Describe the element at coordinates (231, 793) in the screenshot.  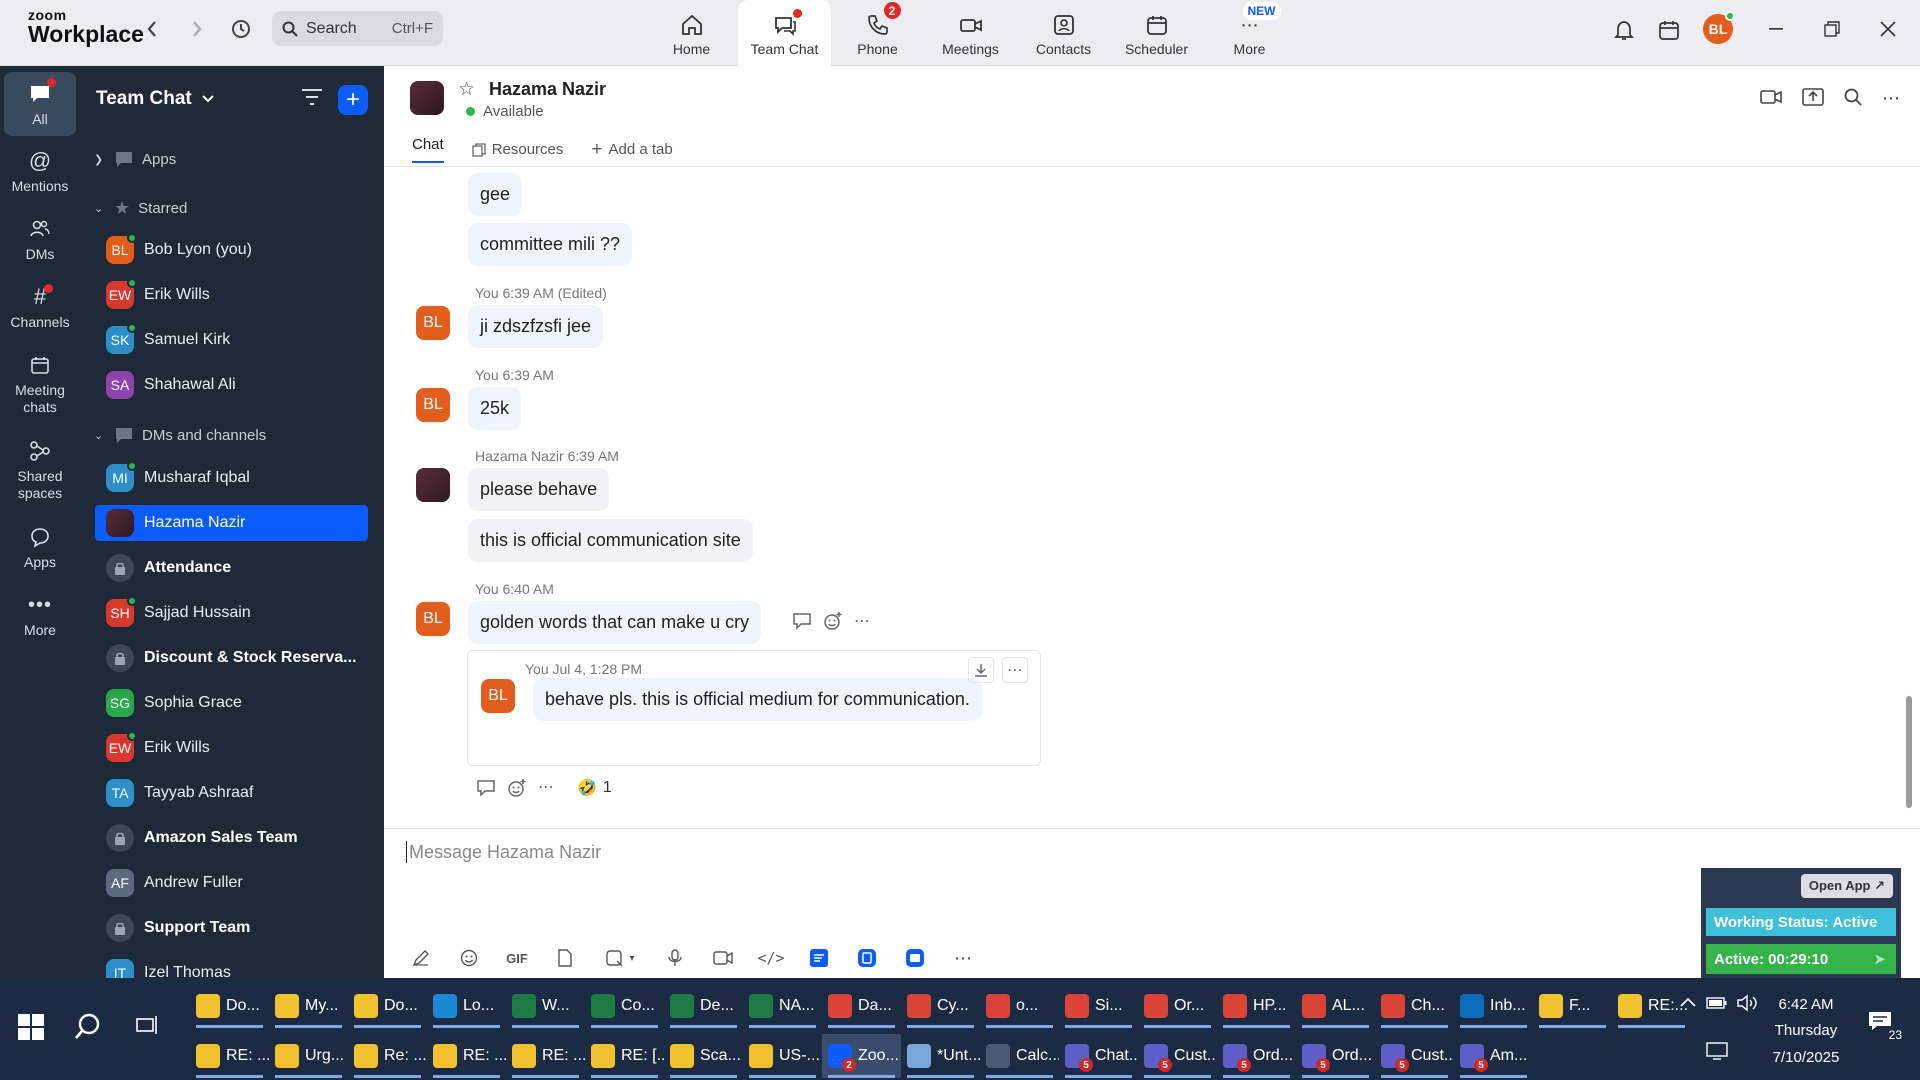
I see `sidebar-item-tayyab-ashraaf: TA Tayyab Ashraaf` at that location.